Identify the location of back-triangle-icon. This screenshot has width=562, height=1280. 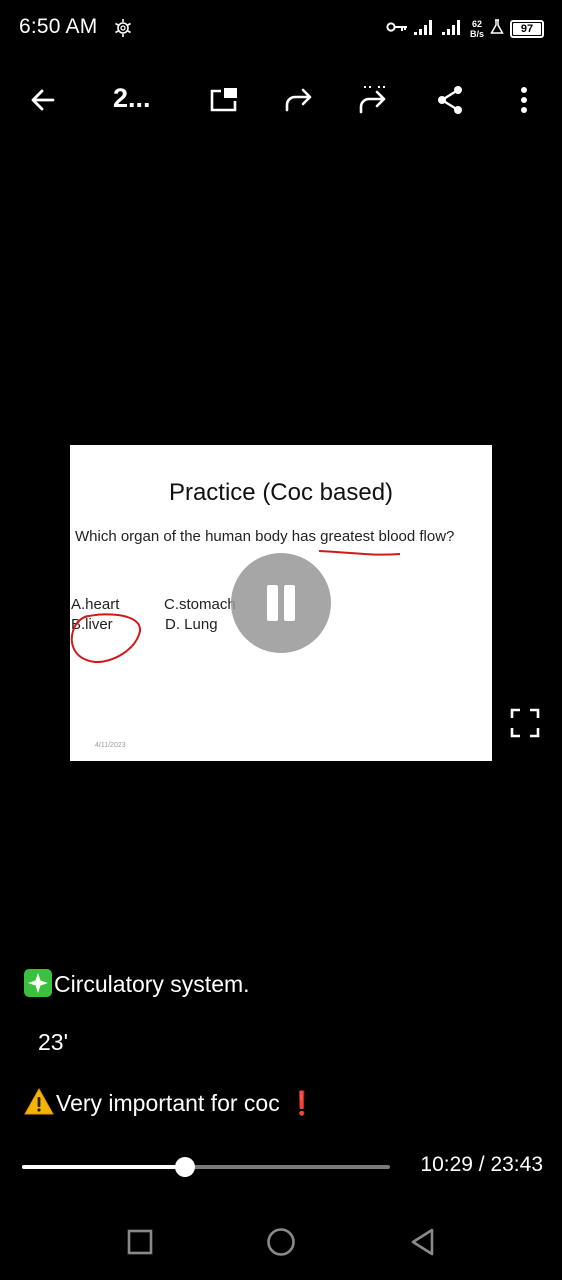
(422, 1242).